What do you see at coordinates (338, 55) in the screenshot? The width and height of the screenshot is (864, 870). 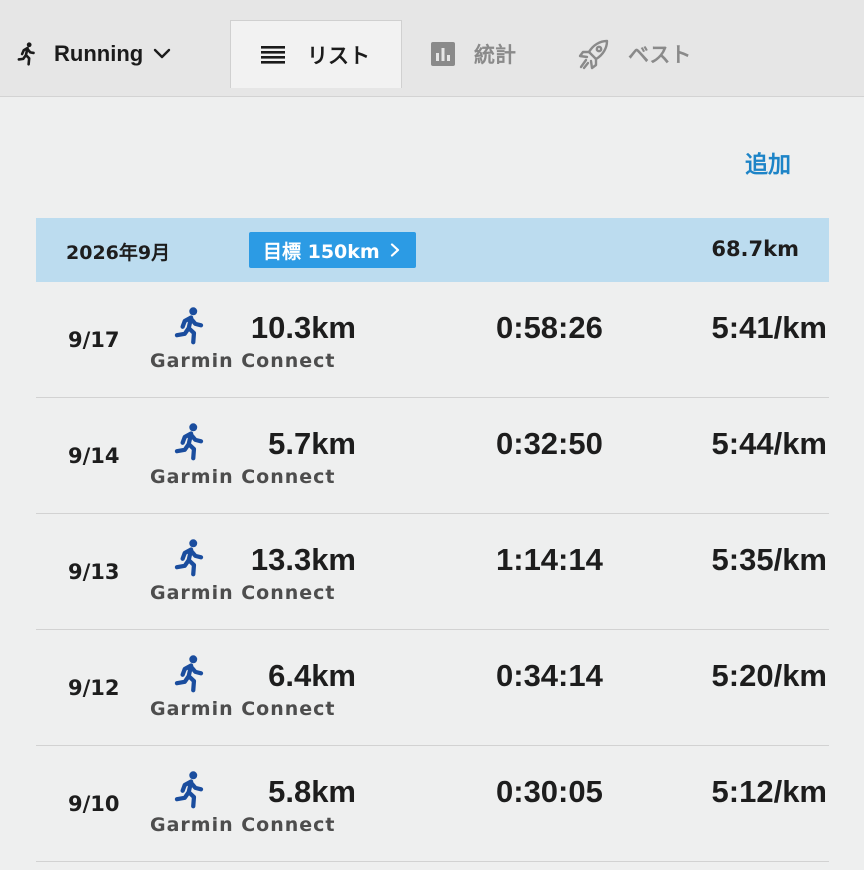 I see `tab-list-label: リスト` at bounding box center [338, 55].